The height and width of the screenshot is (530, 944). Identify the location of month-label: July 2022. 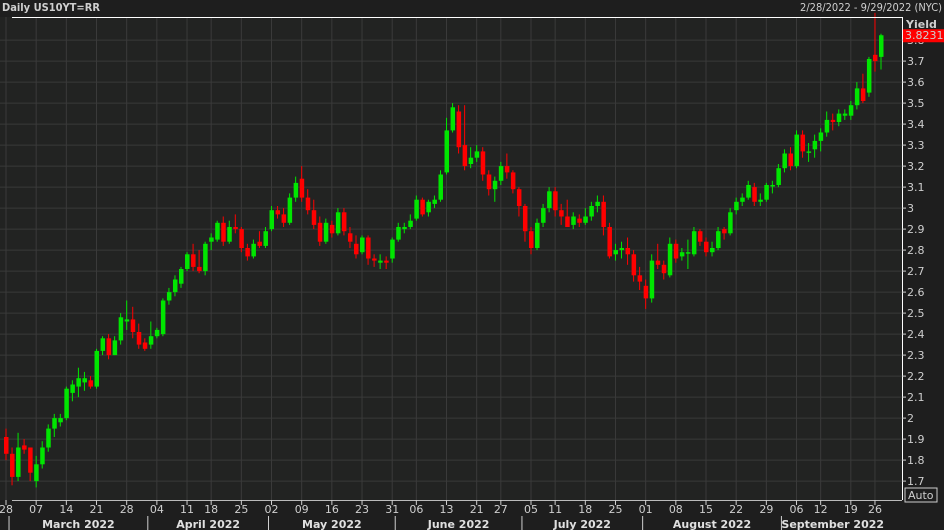
(582, 524).